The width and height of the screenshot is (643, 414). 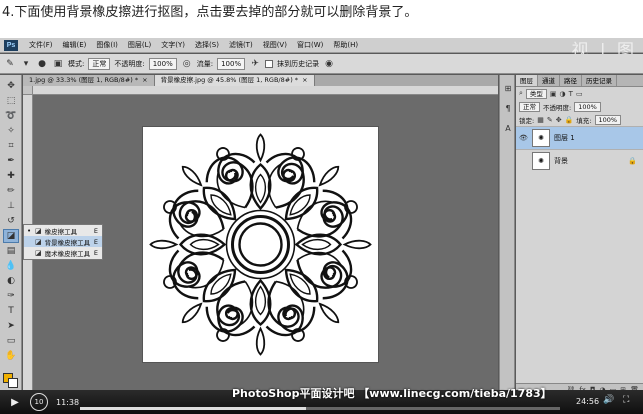 I want to click on blur-tool-icon: 💧, so click(x=11, y=266).